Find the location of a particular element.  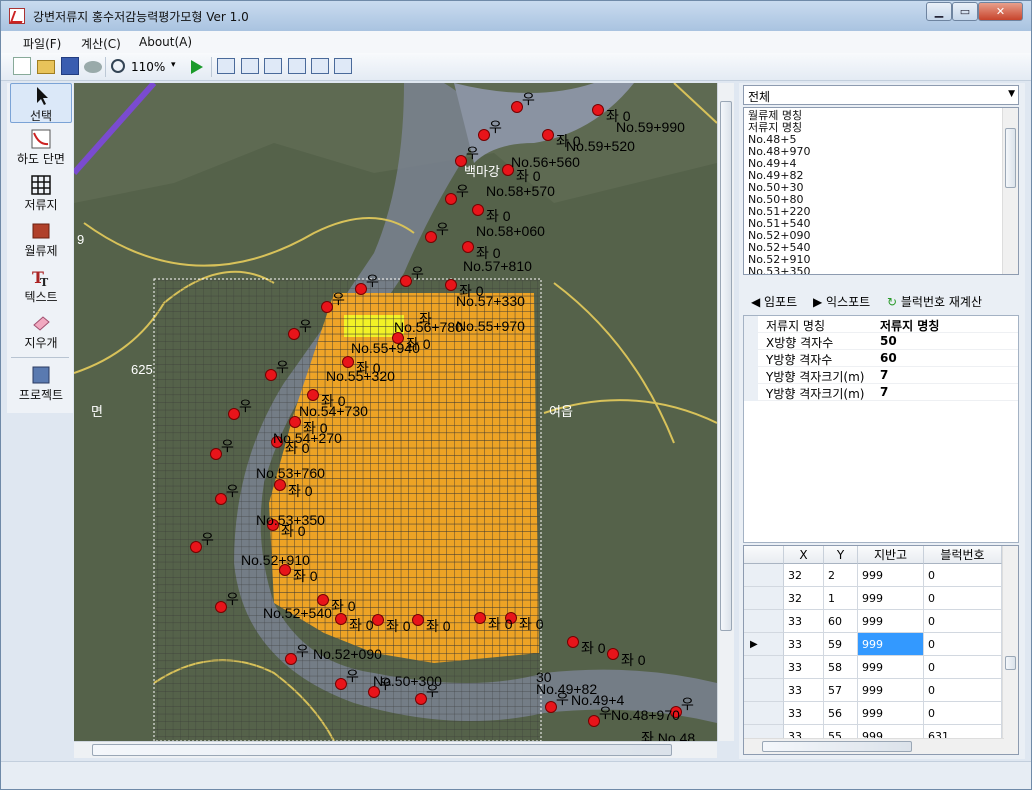

grid-vertical-scrollbar is located at coordinates (1010, 650).